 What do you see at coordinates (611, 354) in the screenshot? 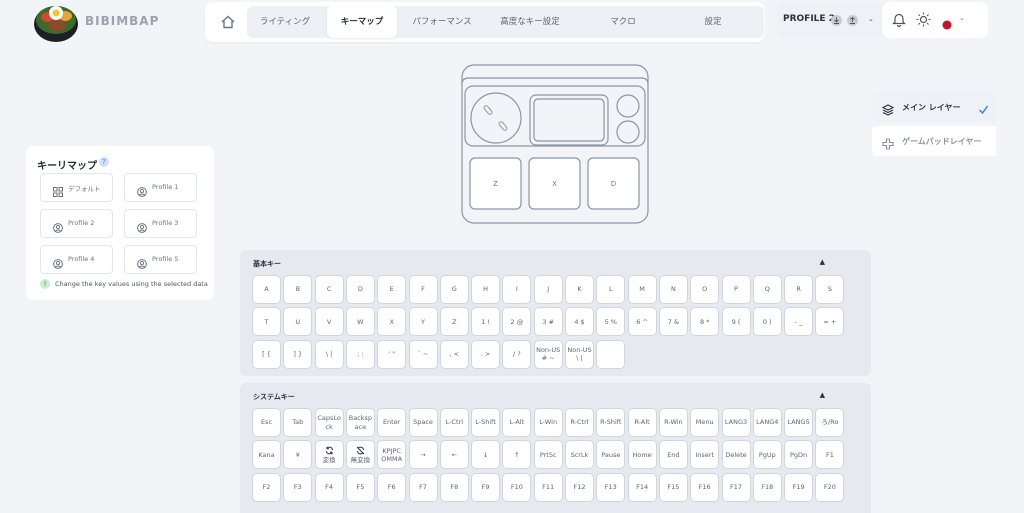
I see `key-button` at bounding box center [611, 354].